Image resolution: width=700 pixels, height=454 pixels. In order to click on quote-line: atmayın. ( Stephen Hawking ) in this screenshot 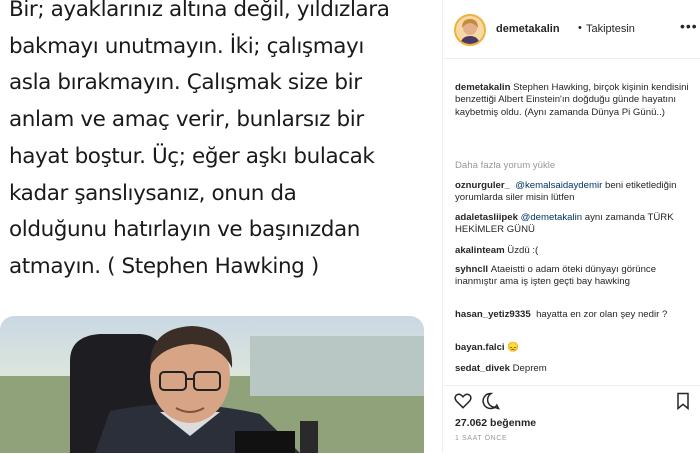, I will do `click(164, 266)`.